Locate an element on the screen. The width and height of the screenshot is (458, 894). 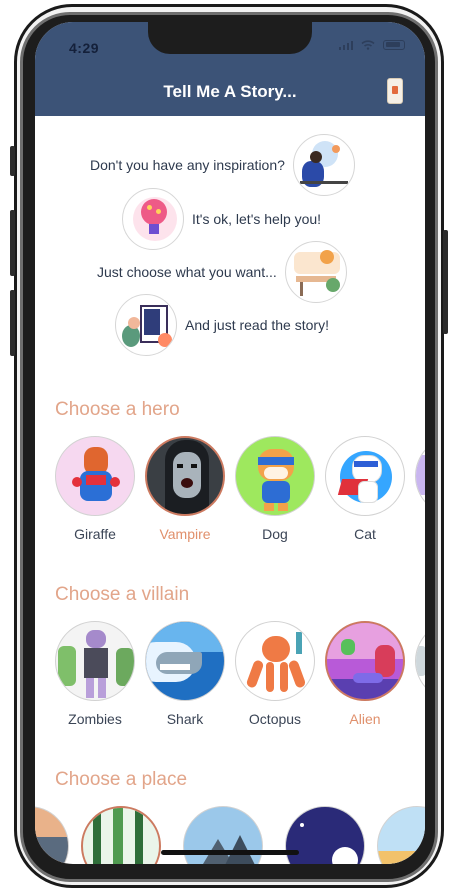
hero-carousel: Giraffe Vampire Dog Cat is located at coordinates (240, 496).